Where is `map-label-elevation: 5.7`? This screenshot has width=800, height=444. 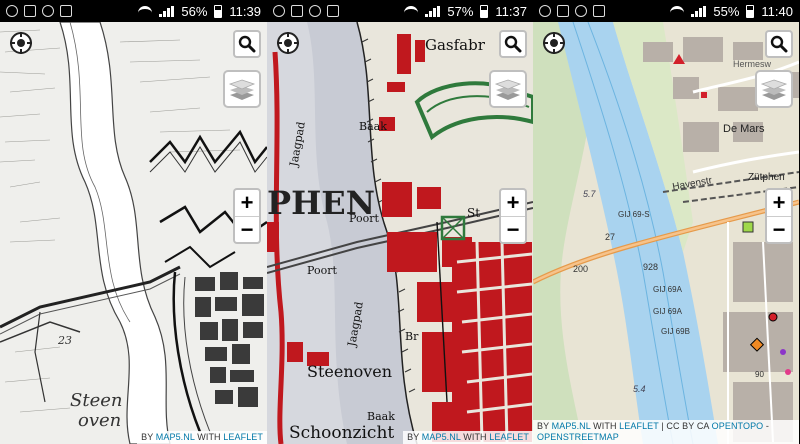
map-label-elevation: 5.7 is located at coordinates (590, 194).